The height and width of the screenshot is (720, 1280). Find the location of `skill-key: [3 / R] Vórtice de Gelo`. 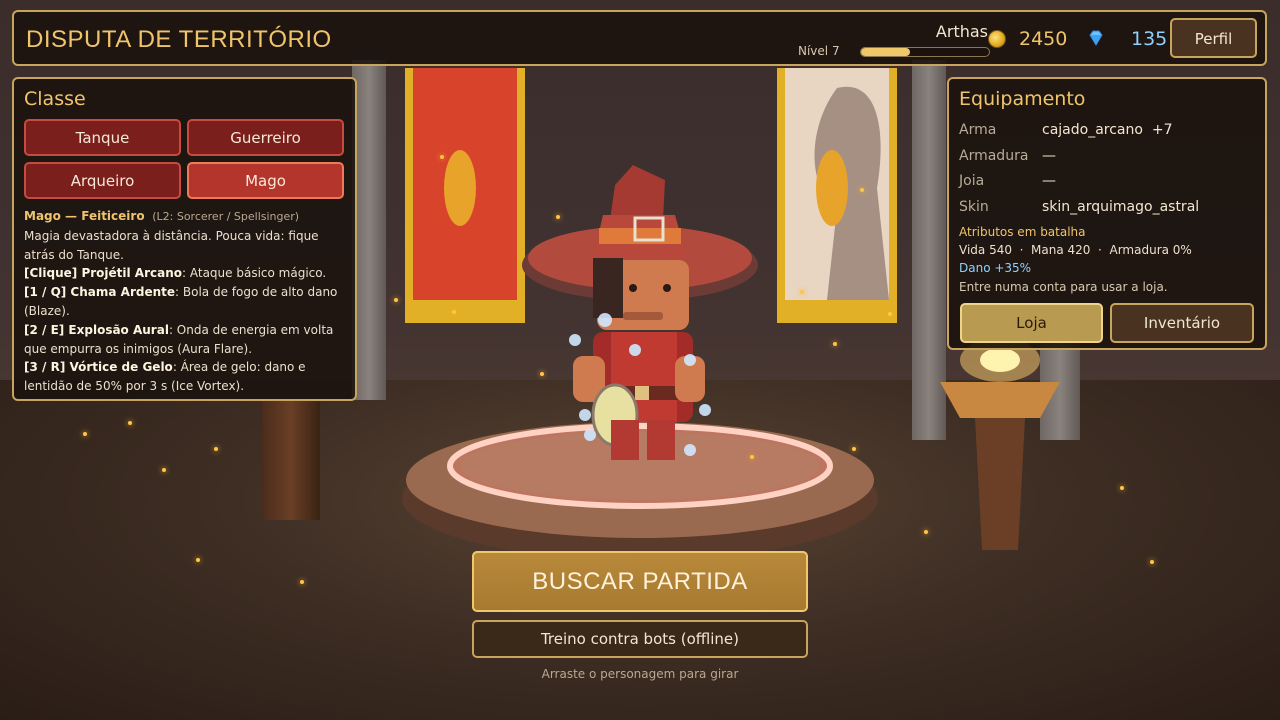

skill-key: [3 / R] Vórtice de Gelo is located at coordinates (98, 367).